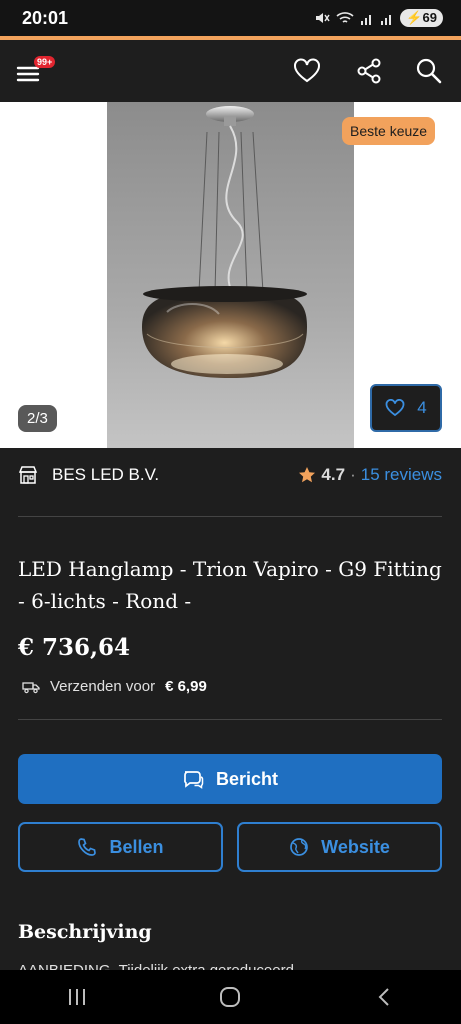 The width and height of the screenshot is (461, 1024). I want to click on message-button: Bericht, so click(230, 779).